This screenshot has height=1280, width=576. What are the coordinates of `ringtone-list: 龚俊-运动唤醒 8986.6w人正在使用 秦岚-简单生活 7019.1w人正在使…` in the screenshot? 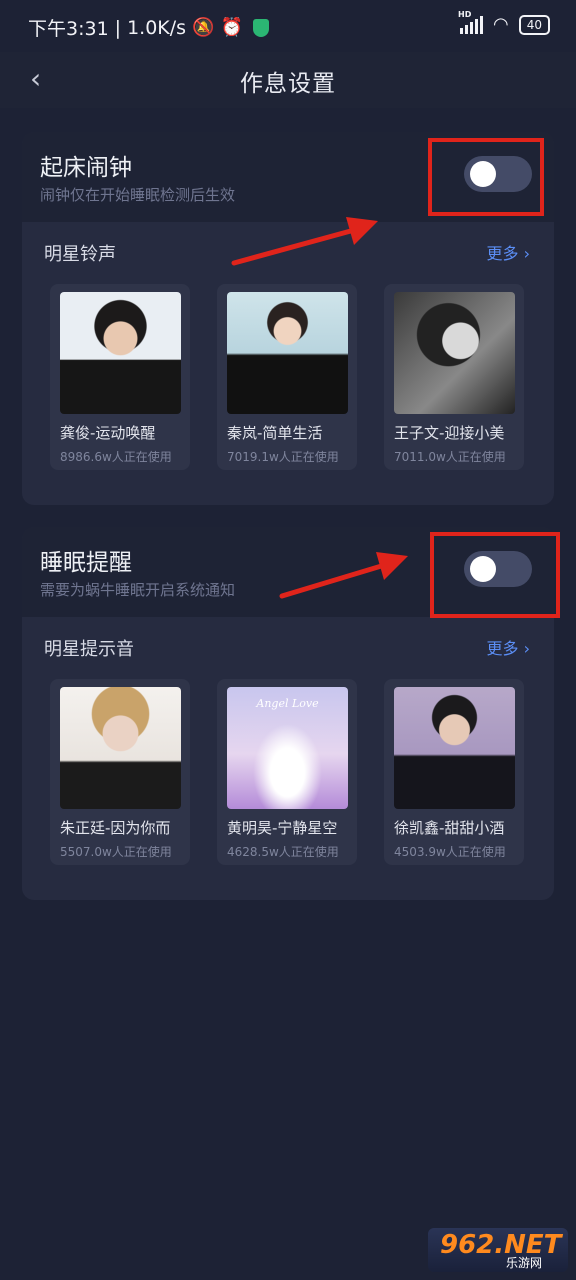 It's located at (287, 377).